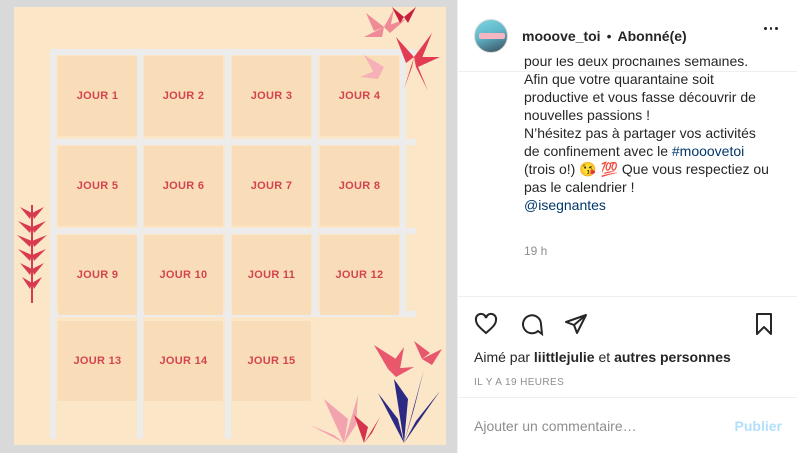  What do you see at coordinates (400, 49) in the screenshot?
I see `flower-decoration` at bounding box center [400, 49].